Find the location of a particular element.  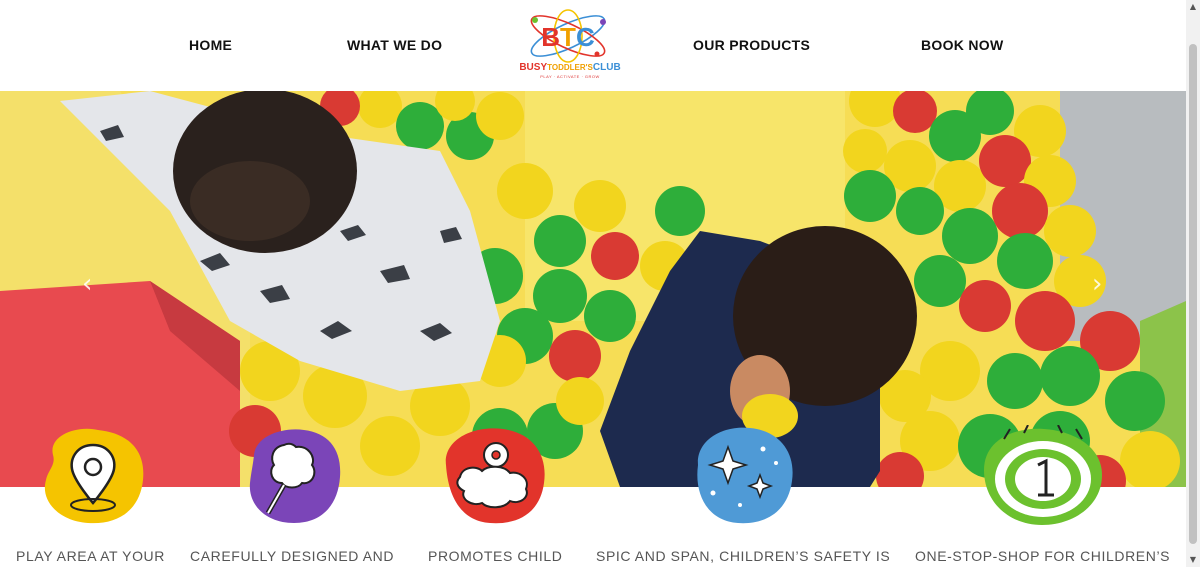

scroll-up-arrow-icon: ▲ is located at coordinates (1193, 7).